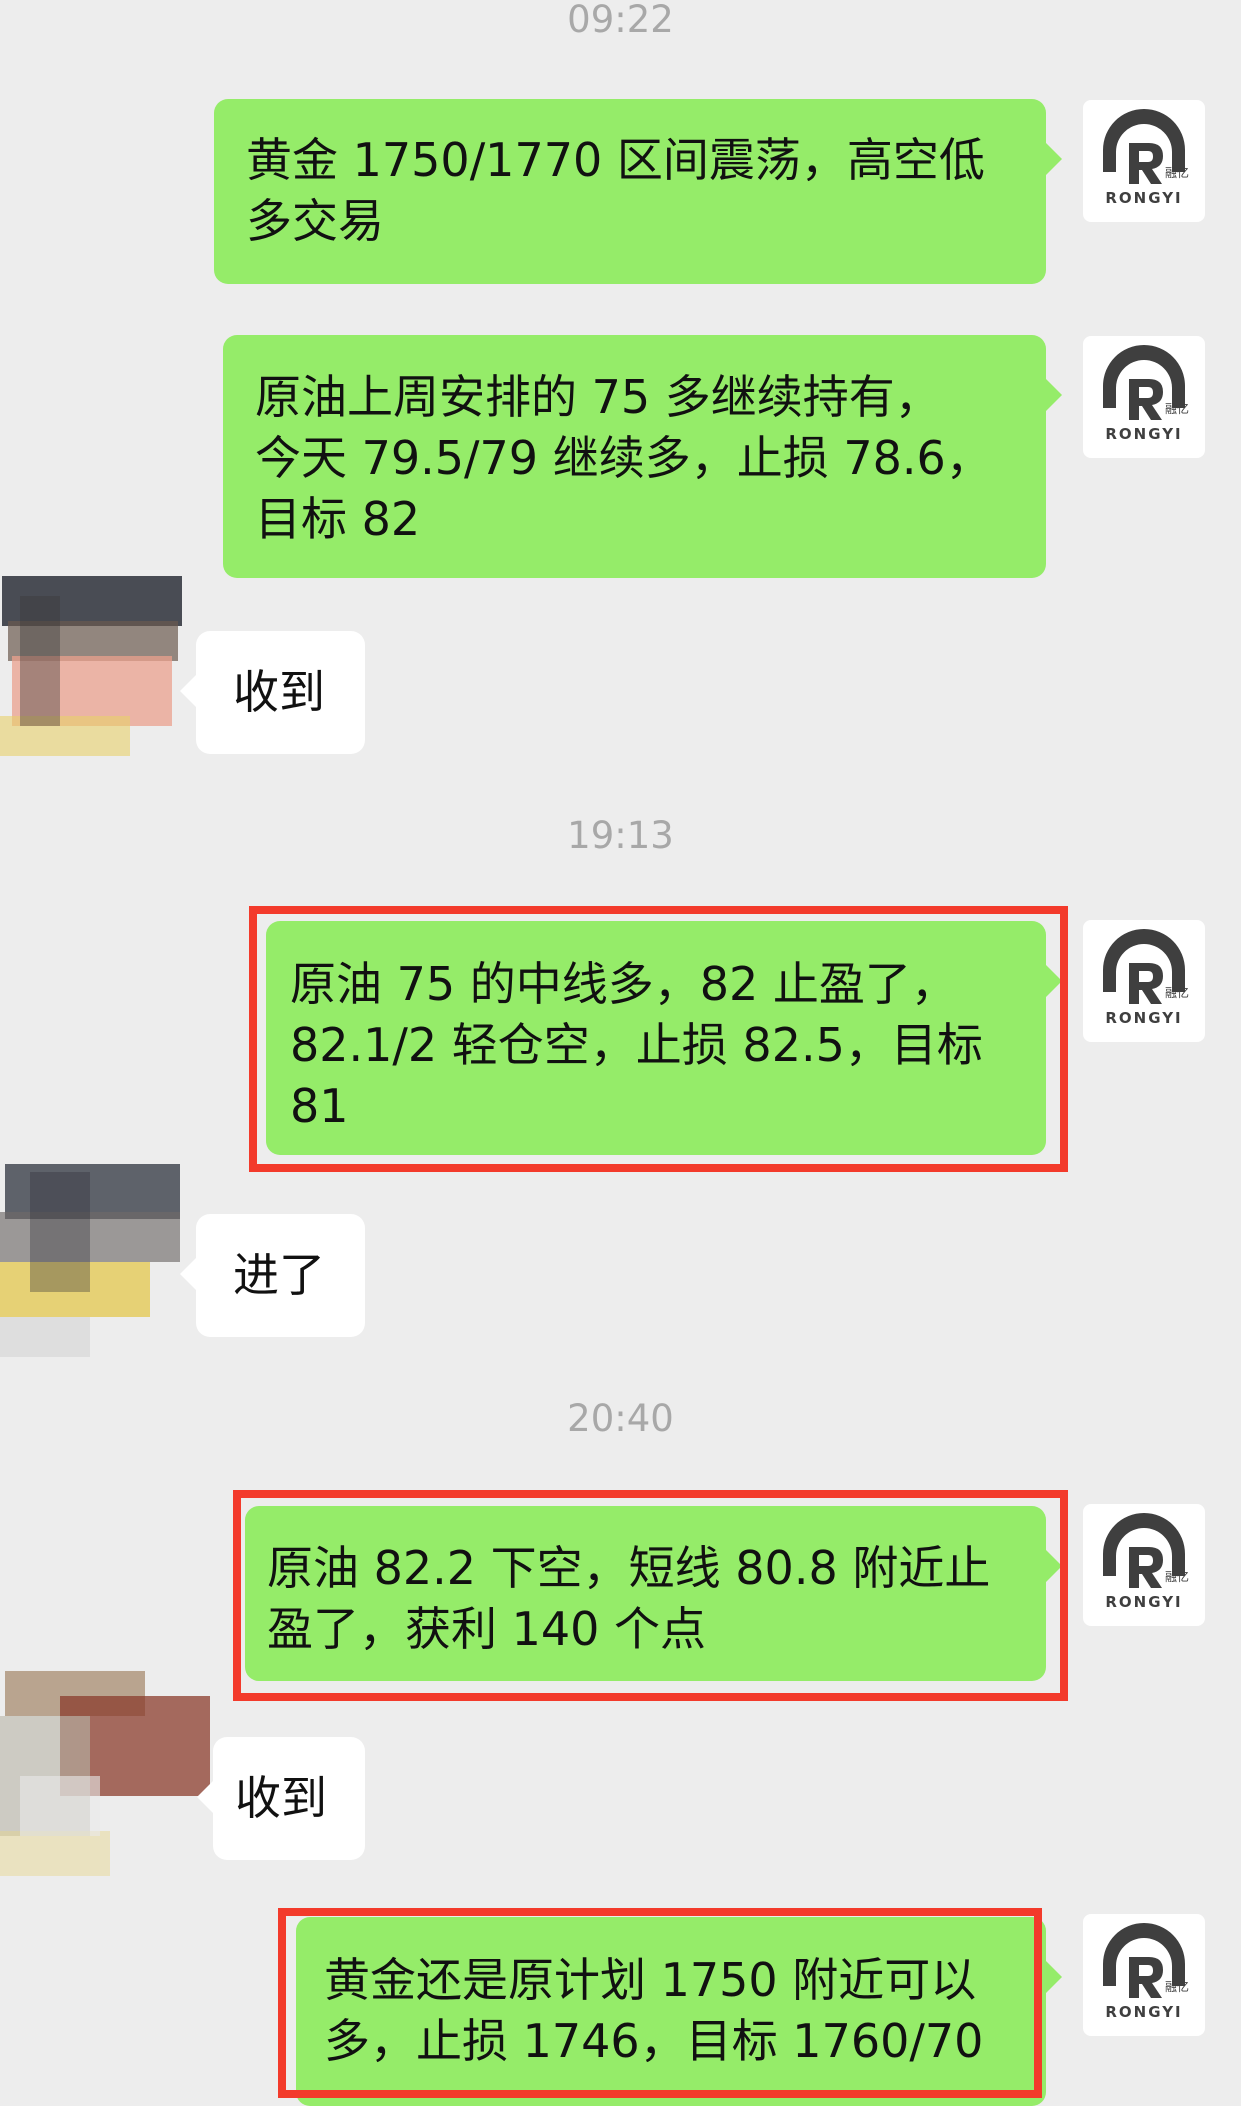  Describe the element at coordinates (623, 984) in the screenshot. I see `message-line: 原油 75 的中线多，82 止盈了，` at that location.